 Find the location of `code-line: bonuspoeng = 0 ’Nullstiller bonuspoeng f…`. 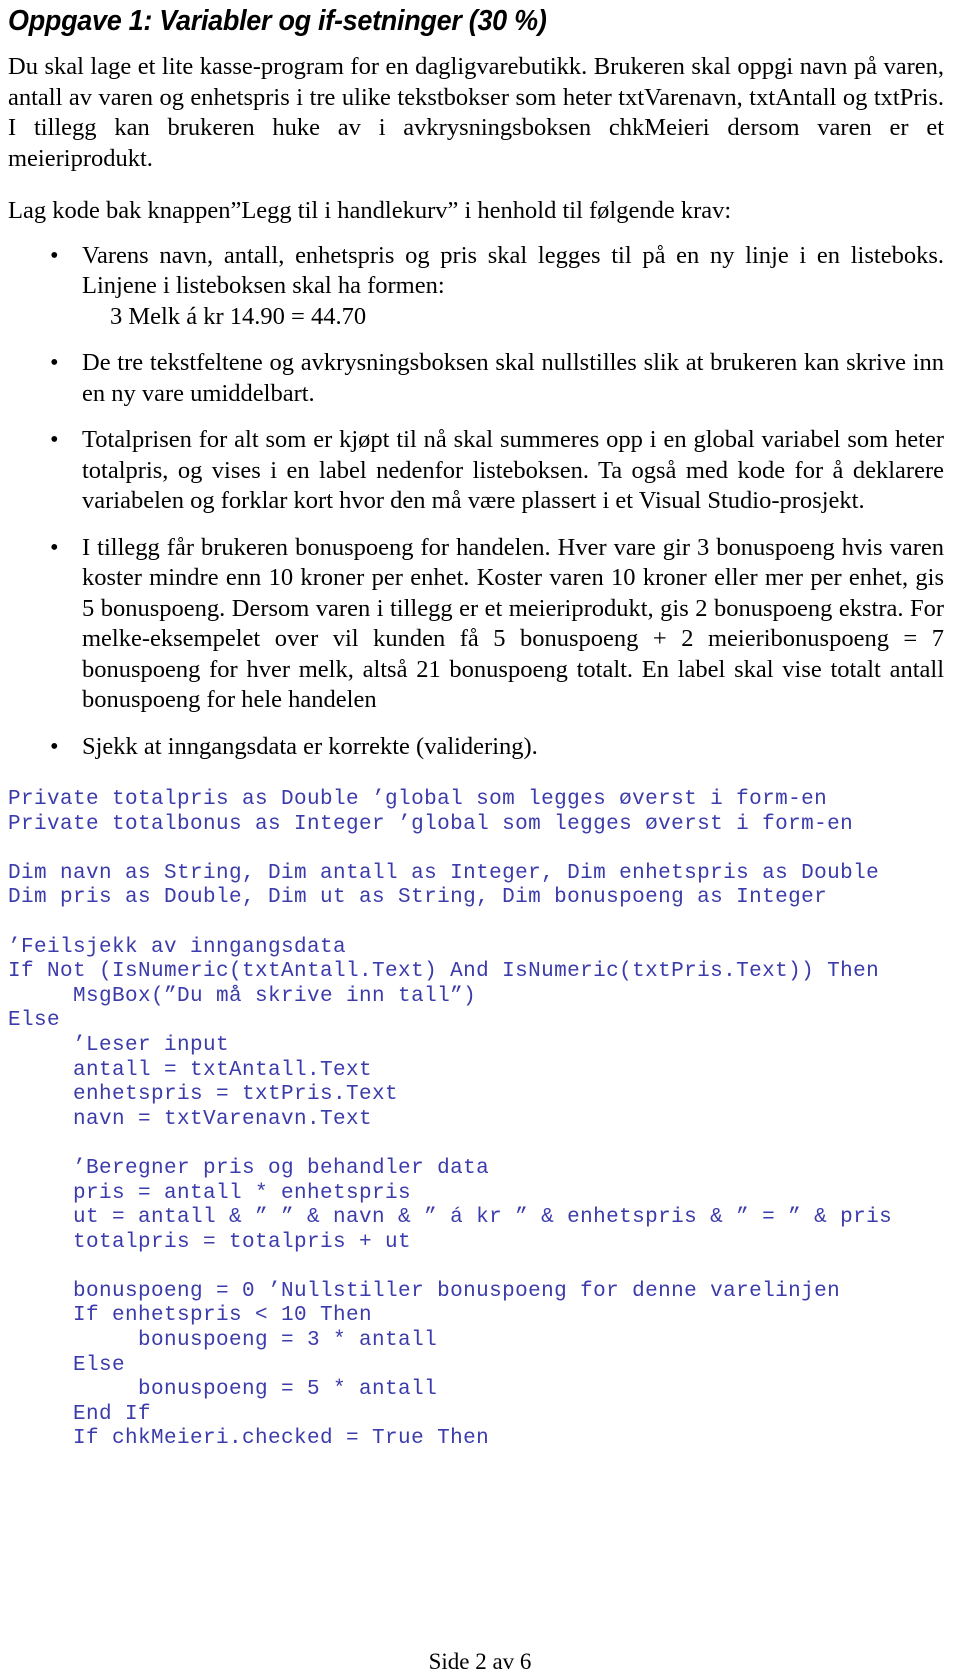

code-line: bonuspoeng = 0 ’Nullstiller bonuspoeng f… is located at coordinates (424, 1291).